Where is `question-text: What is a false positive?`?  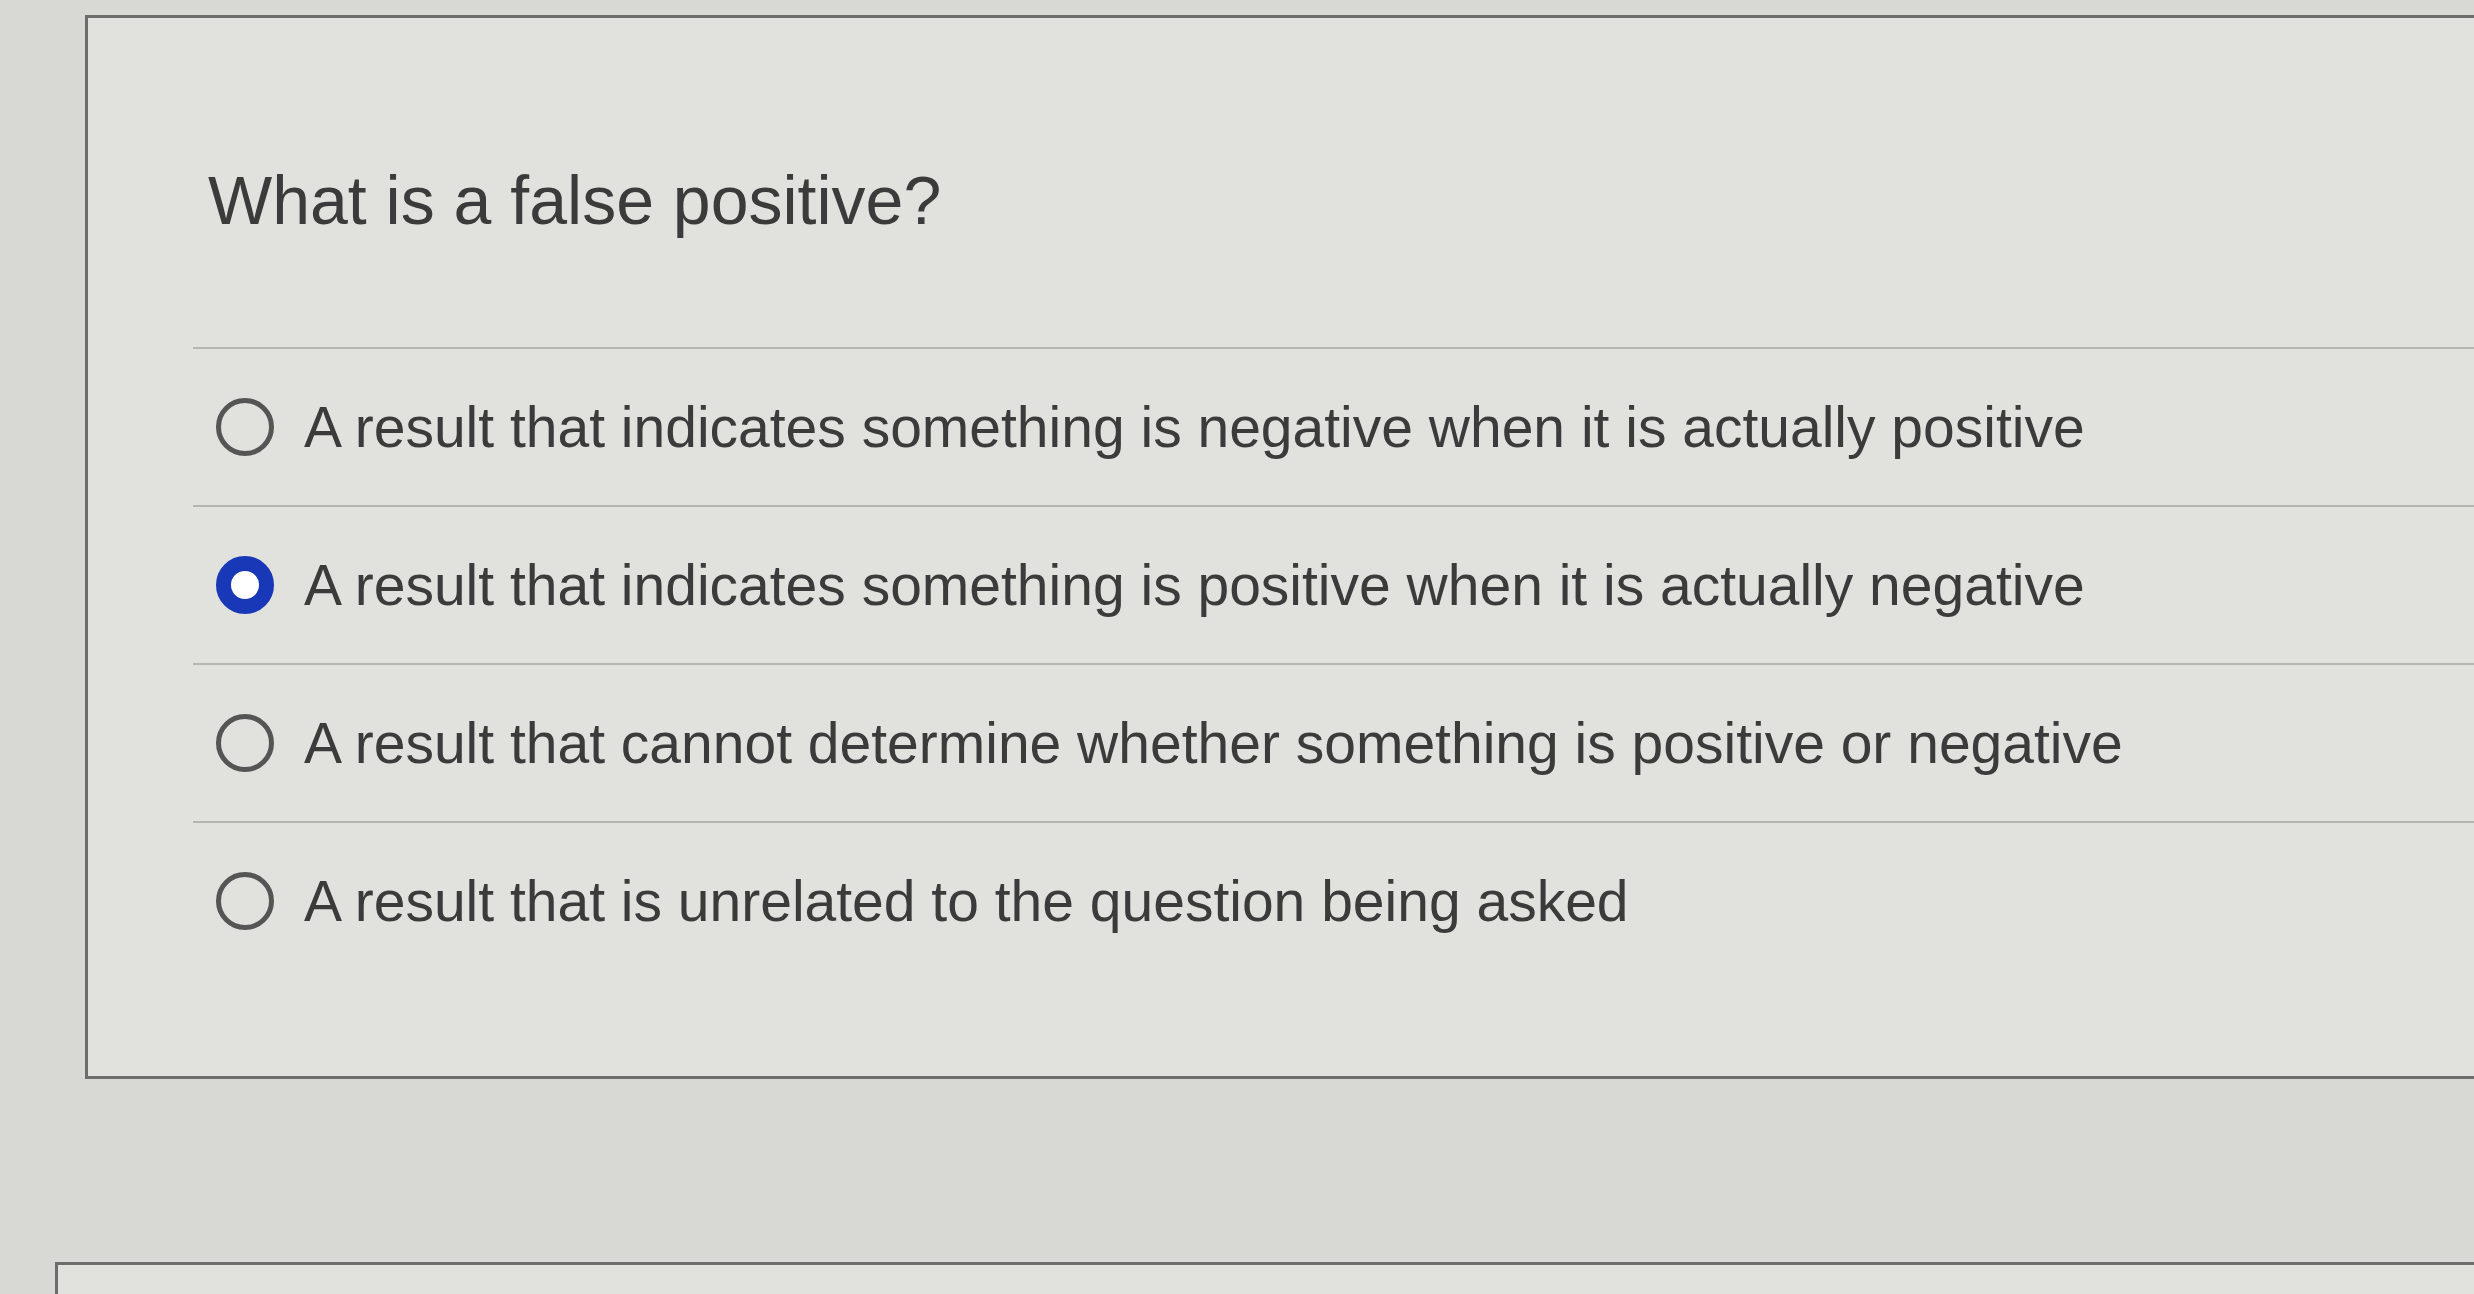 question-text: What is a false positive? is located at coordinates (574, 200).